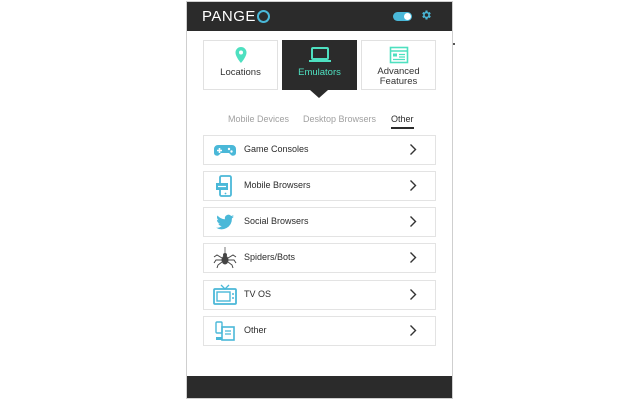 This screenshot has width=640, height=400. What do you see at coordinates (319, 186) in the screenshot?
I see `list-item-mobile-browsers: Mobile Browsers` at bounding box center [319, 186].